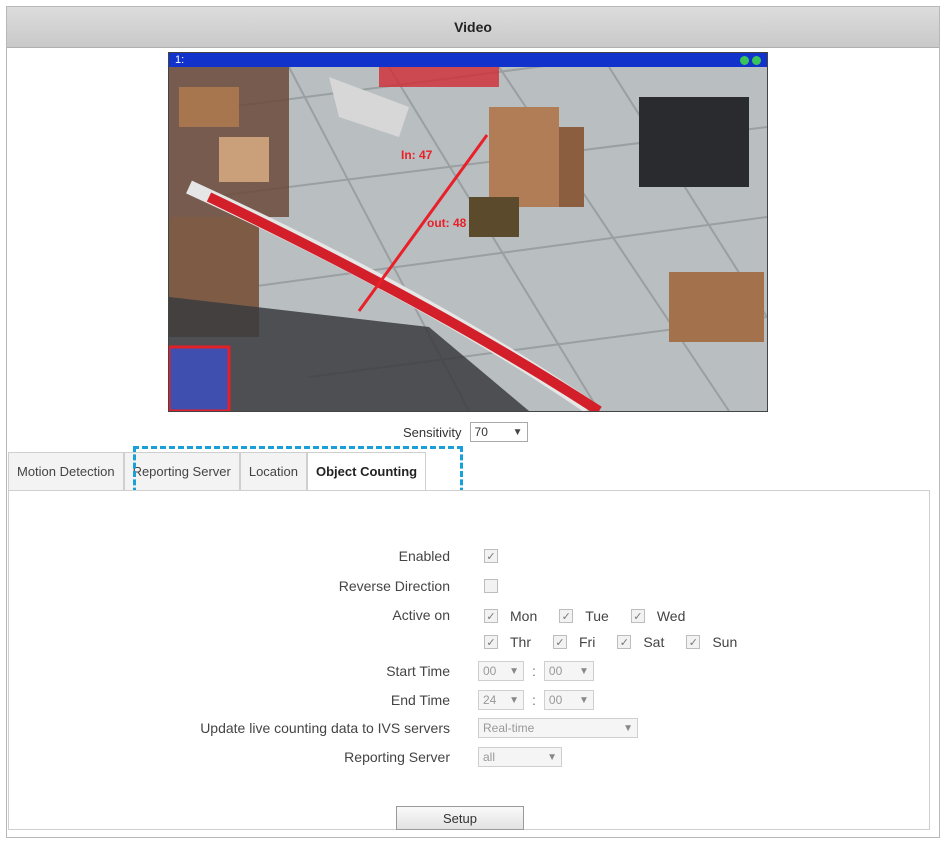 The width and height of the screenshot is (948, 843). I want to click on day-sun-checkbox: ✓, so click(693, 642).